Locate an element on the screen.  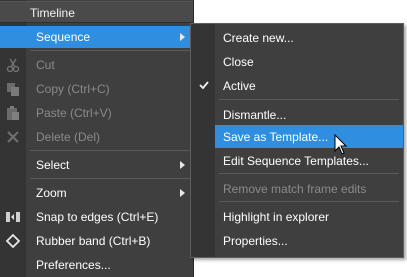
menu-item-cut: Cut is located at coordinates (96, 65).